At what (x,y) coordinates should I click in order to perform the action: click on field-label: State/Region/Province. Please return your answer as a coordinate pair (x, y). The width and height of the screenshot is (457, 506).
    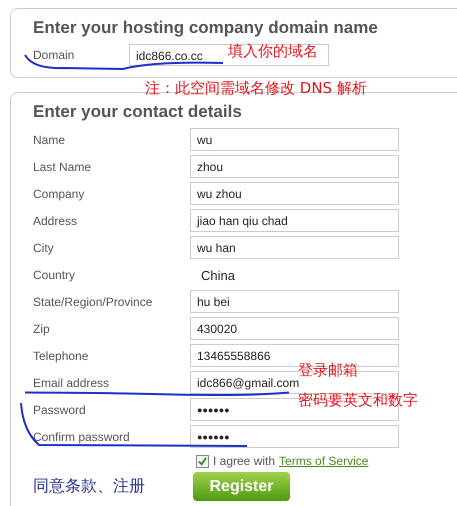
    Looking at the image, I should click on (93, 301).